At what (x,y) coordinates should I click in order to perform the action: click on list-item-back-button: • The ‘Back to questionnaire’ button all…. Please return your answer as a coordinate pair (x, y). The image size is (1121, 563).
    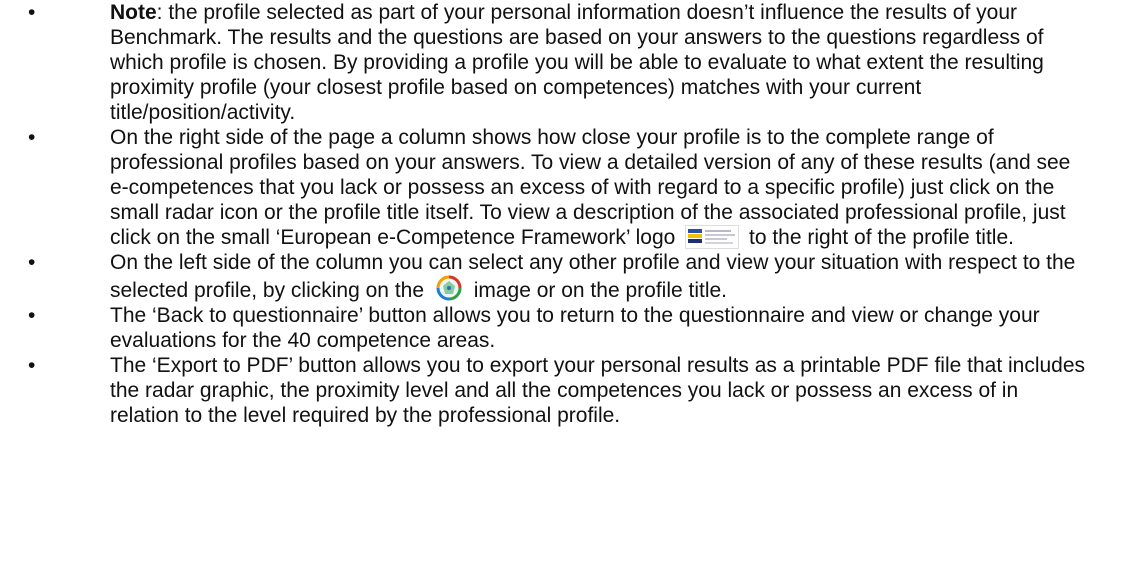
    Looking at the image, I should click on (560, 328).